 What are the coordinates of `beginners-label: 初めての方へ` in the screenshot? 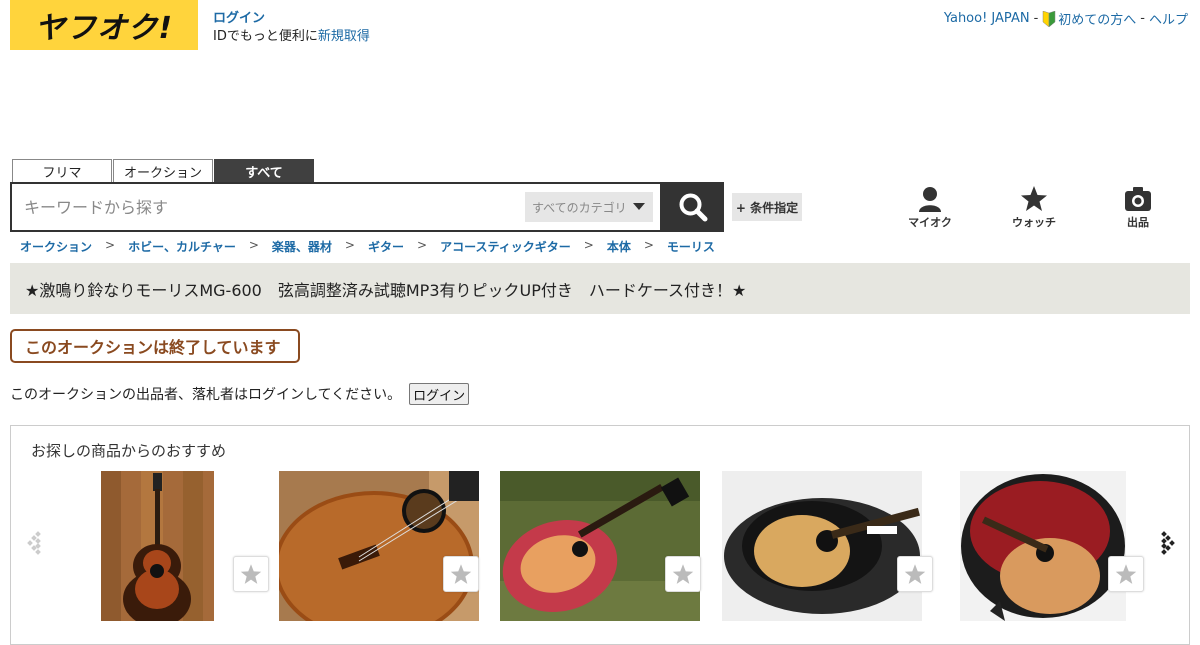 It's located at (1097, 20).